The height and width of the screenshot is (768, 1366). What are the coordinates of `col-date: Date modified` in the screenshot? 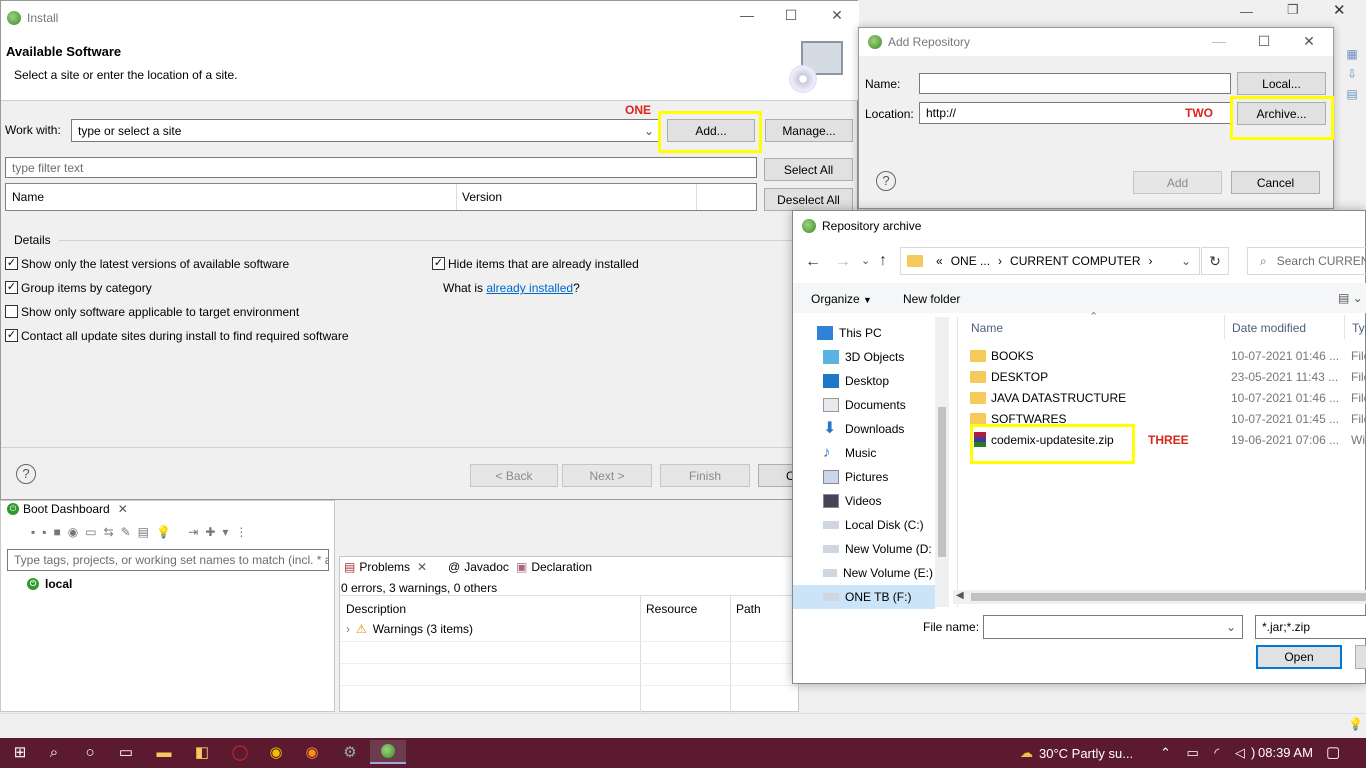 It's located at (1269, 328).